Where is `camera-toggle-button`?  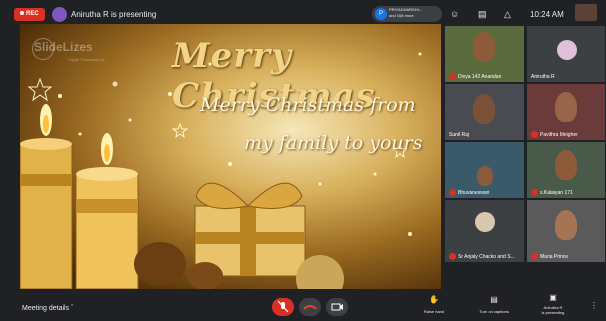 camera-toggle-button is located at coordinates (337, 307).